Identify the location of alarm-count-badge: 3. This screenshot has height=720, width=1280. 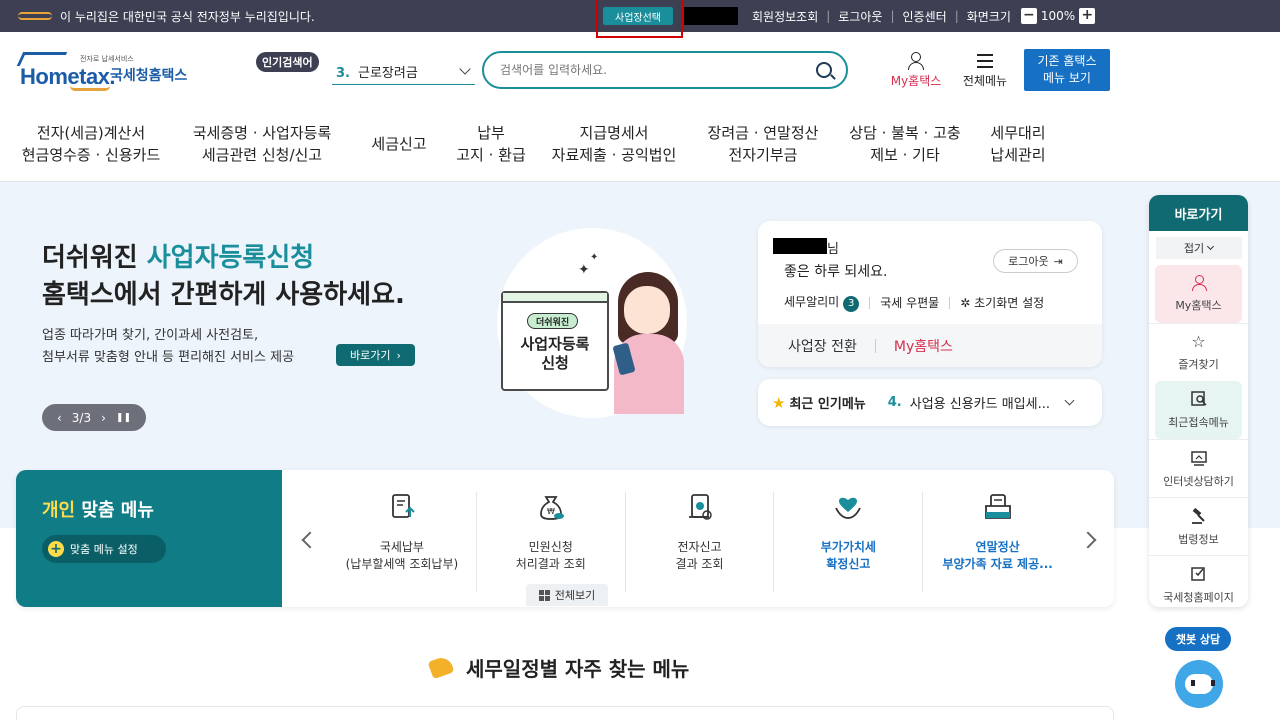
(851, 304).